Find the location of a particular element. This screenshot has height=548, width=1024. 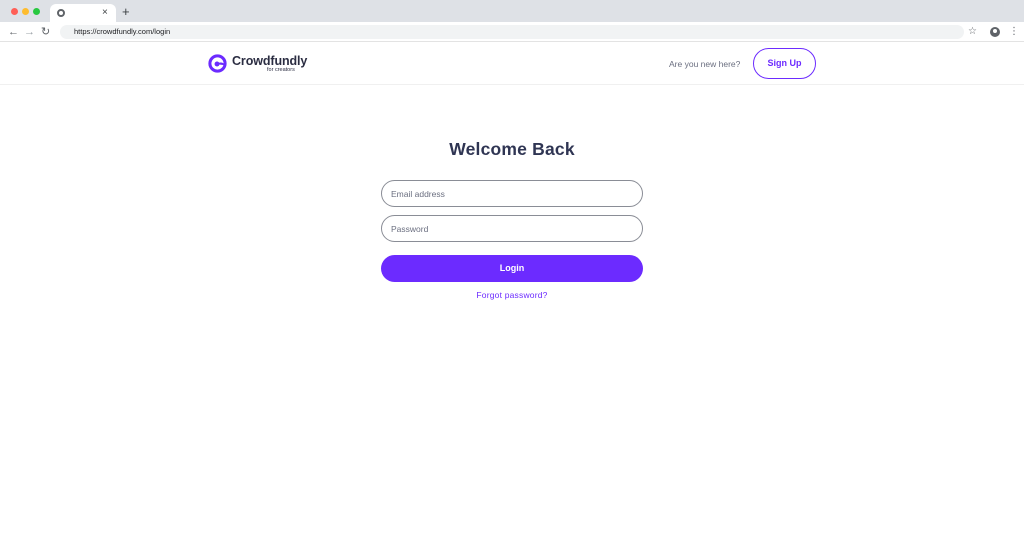

window-minimize-dot is located at coordinates (25, 11).